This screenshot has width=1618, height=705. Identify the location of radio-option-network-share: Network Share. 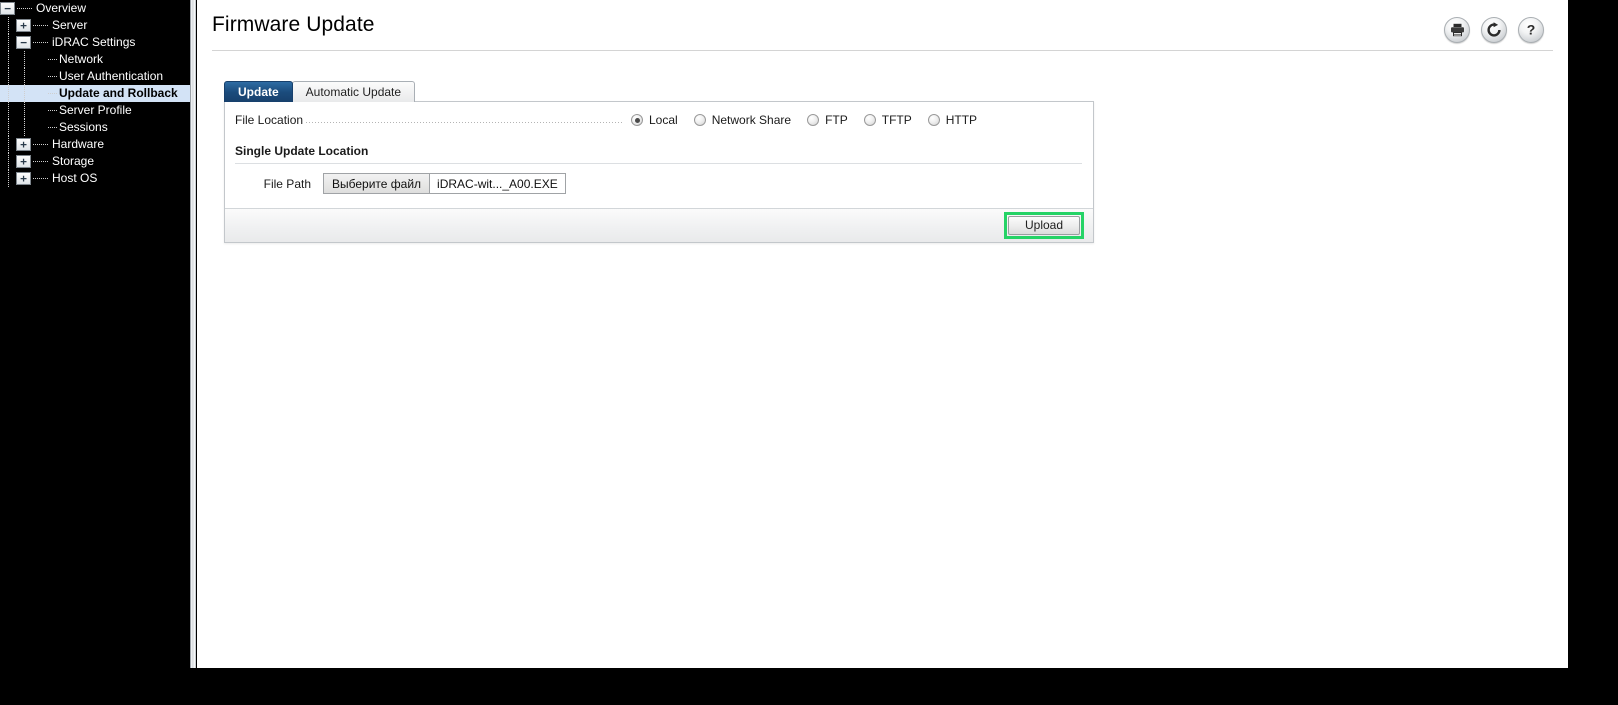
(742, 120).